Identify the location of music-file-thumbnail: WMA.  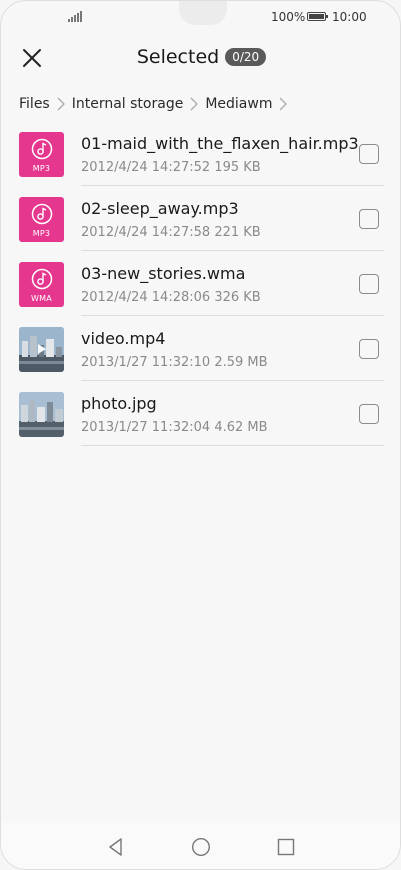
(41, 284).